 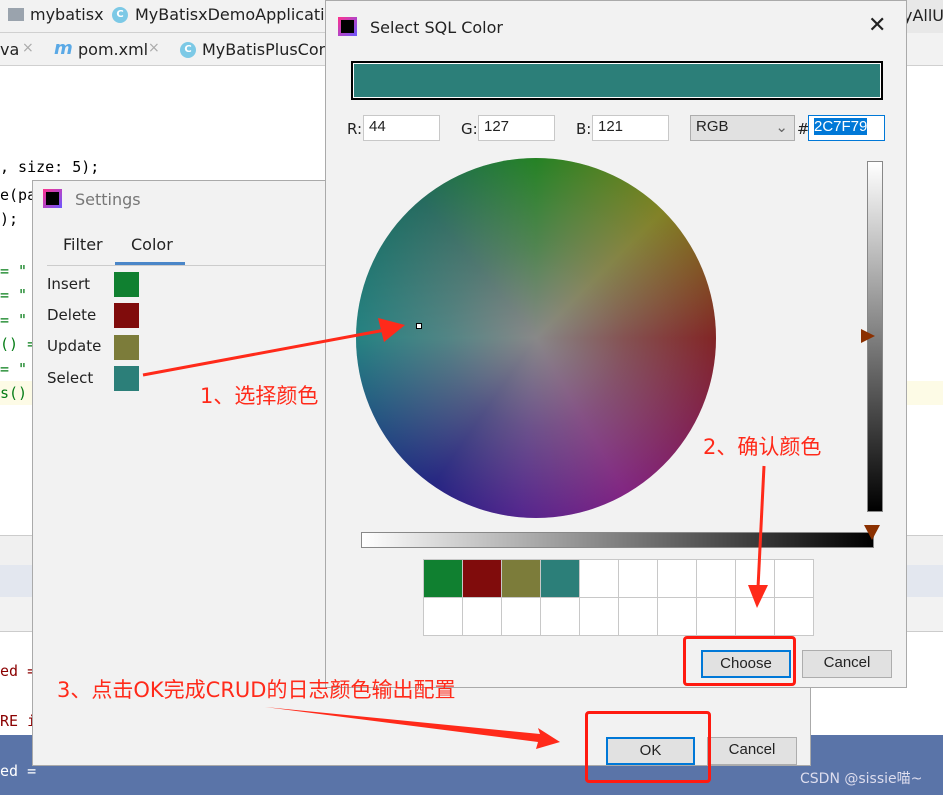 What do you see at coordinates (648, 747) in the screenshot?
I see `highlight-ok` at bounding box center [648, 747].